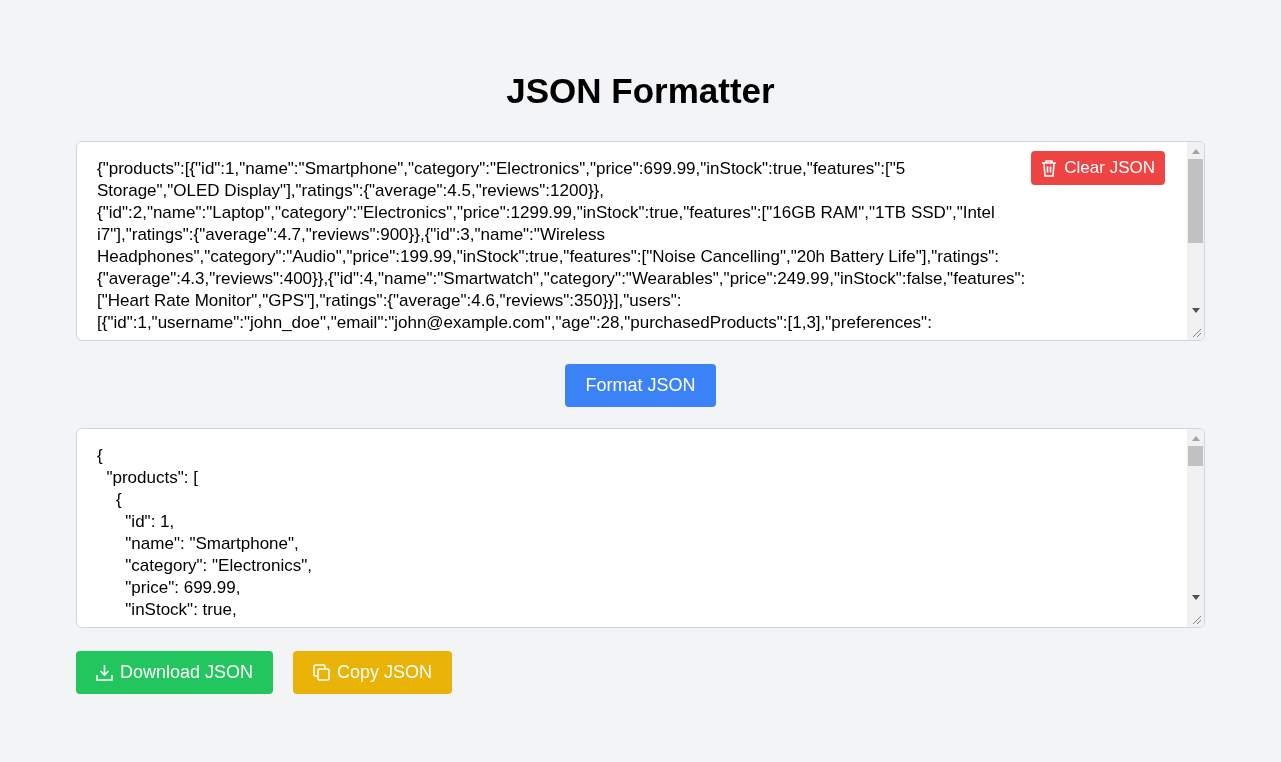 The width and height of the screenshot is (1281, 762). What do you see at coordinates (561, 279) in the screenshot?
I see `code-line: {"average":4.3,"reviews":400}},{"id":4,"name":"Smartwatch","category":"Wearables","price":249.99,"inStock":false,"features":` at bounding box center [561, 279].